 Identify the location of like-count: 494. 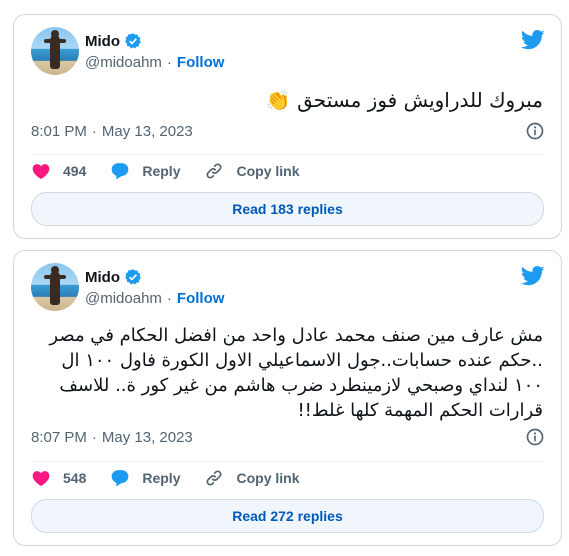
(75, 171).